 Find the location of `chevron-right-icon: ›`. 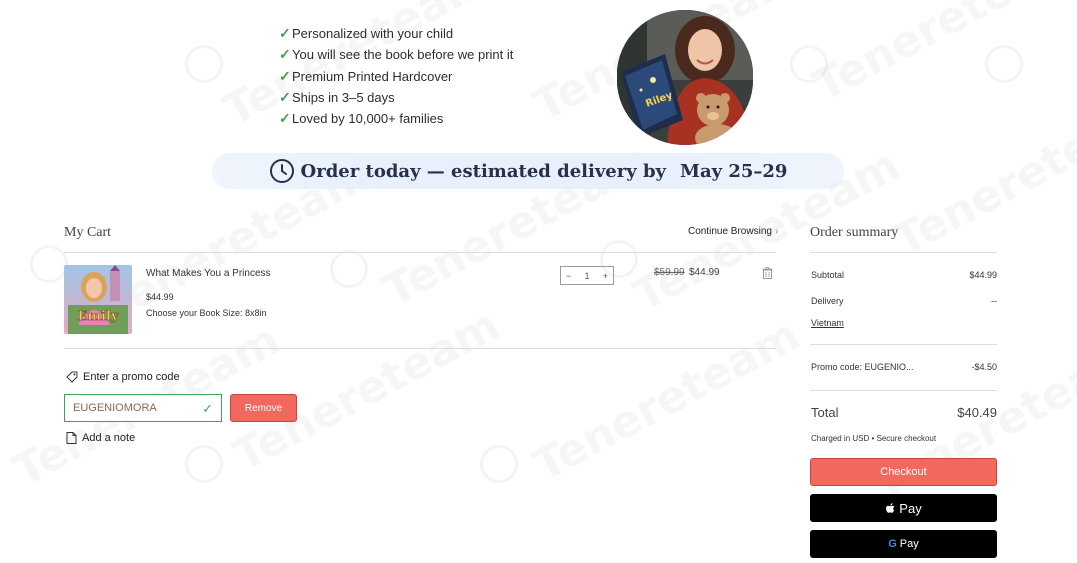

chevron-right-icon: › is located at coordinates (776, 231).